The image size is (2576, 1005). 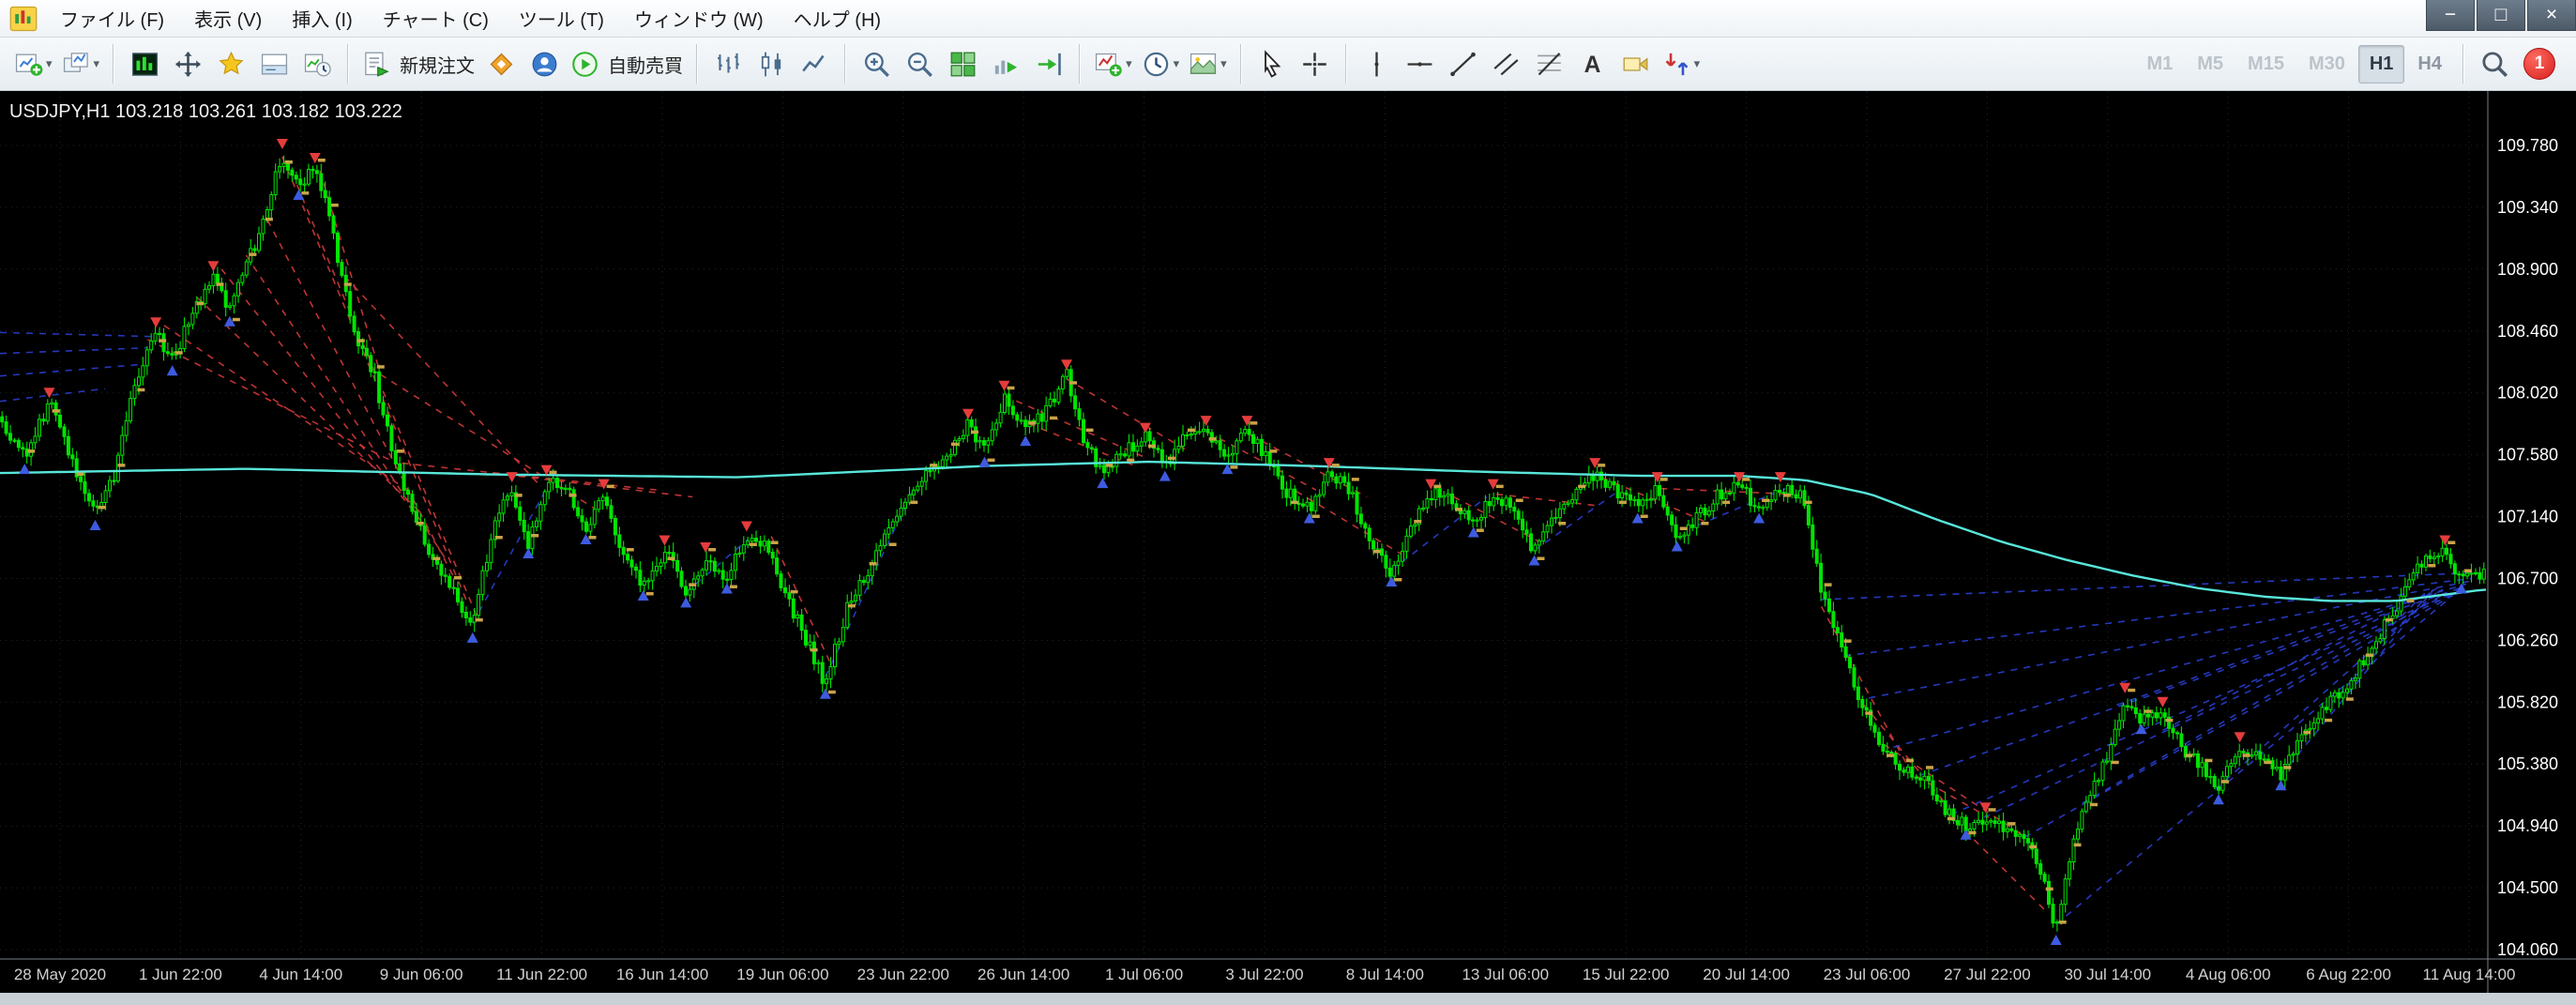 I want to click on timeframe-h1-button: H1, so click(x=2381, y=64).